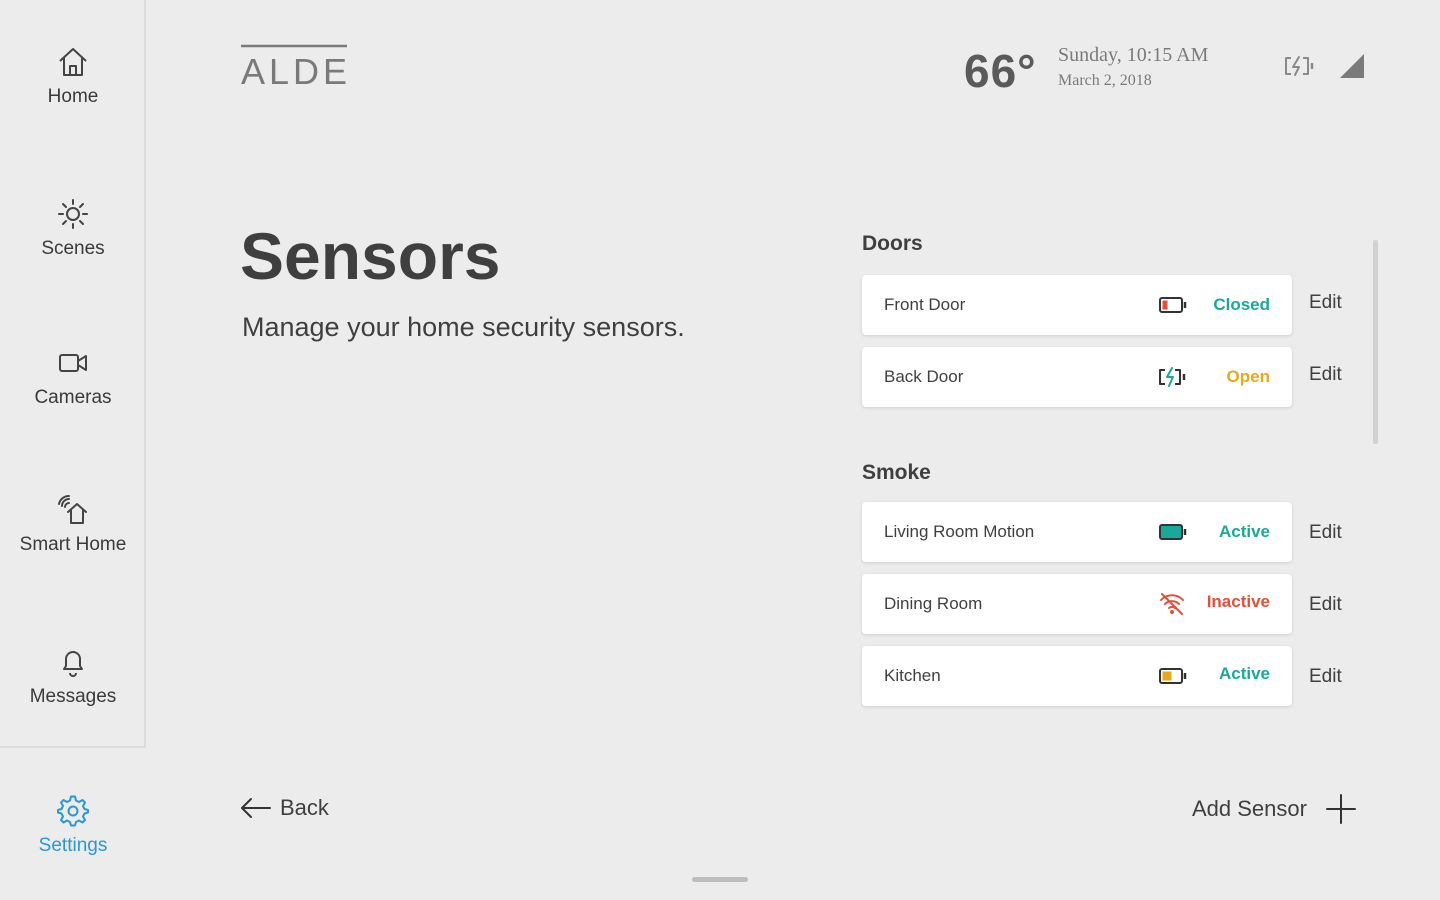 This screenshot has height=900, width=1440. Describe the element at coordinates (1325, 375) in the screenshot. I see `edit-button-back-door: Edit` at that location.